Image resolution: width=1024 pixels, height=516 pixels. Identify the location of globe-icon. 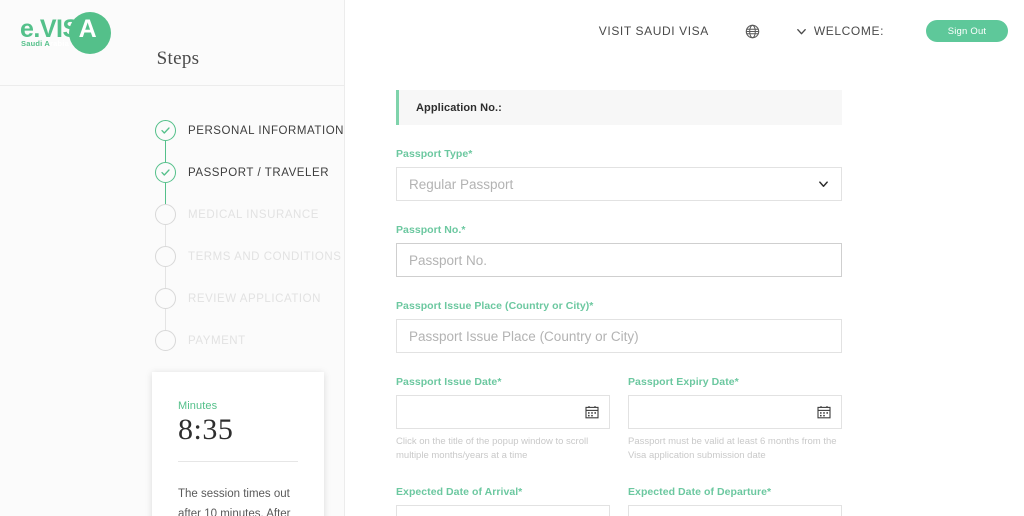
(752, 31).